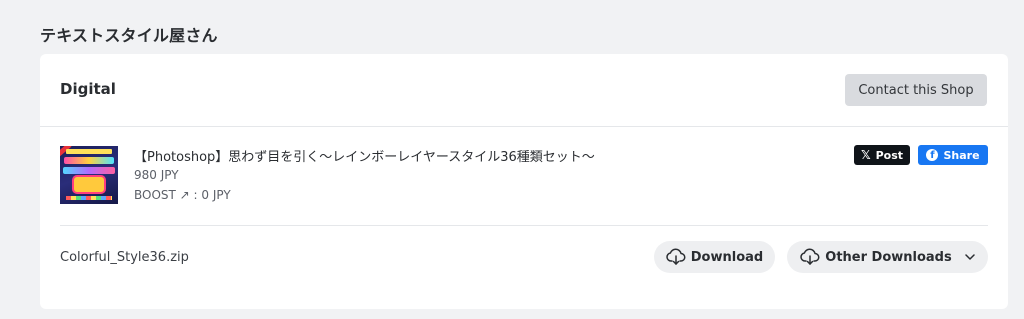 Image resolution: width=1024 pixels, height=319 pixels. I want to click on download-label: Download, so click(727, 257).